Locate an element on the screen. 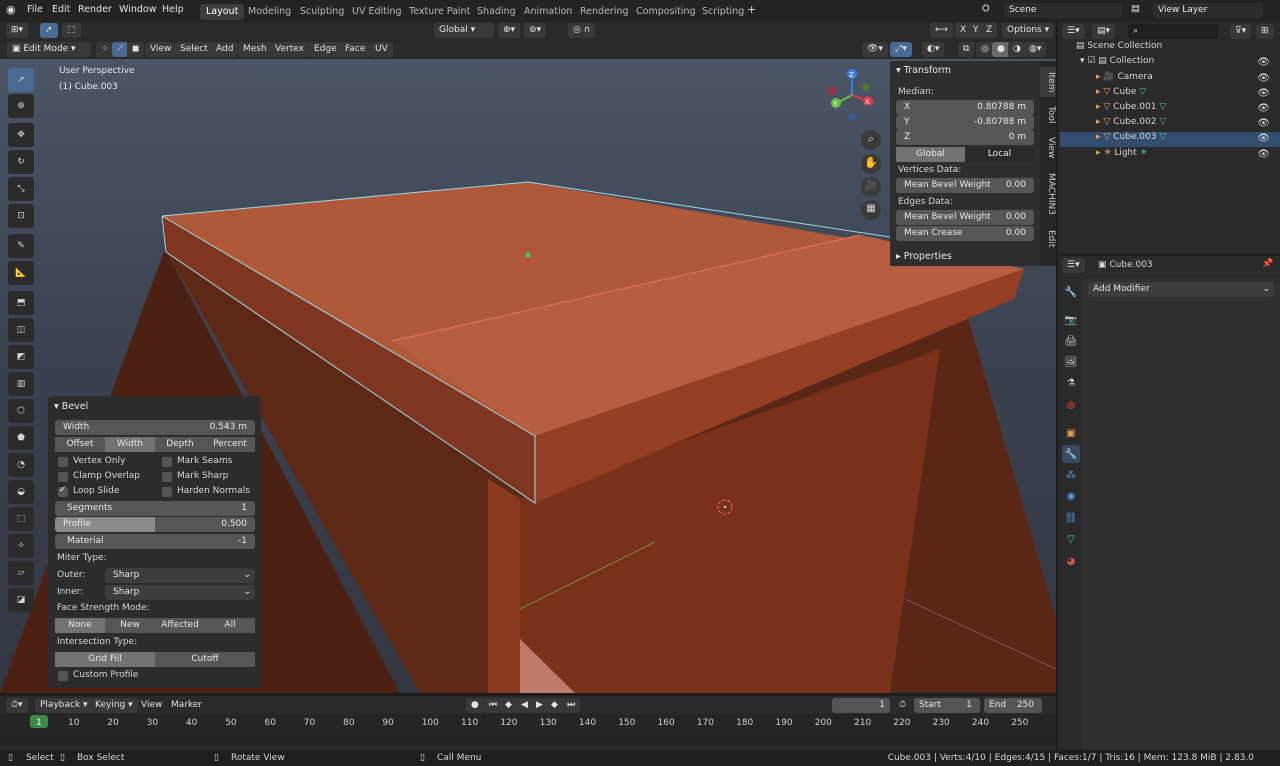 The height and width of the screenshot is (766, 1280). blender-logo-icon: ◉ is located at coordinates (11, 9).